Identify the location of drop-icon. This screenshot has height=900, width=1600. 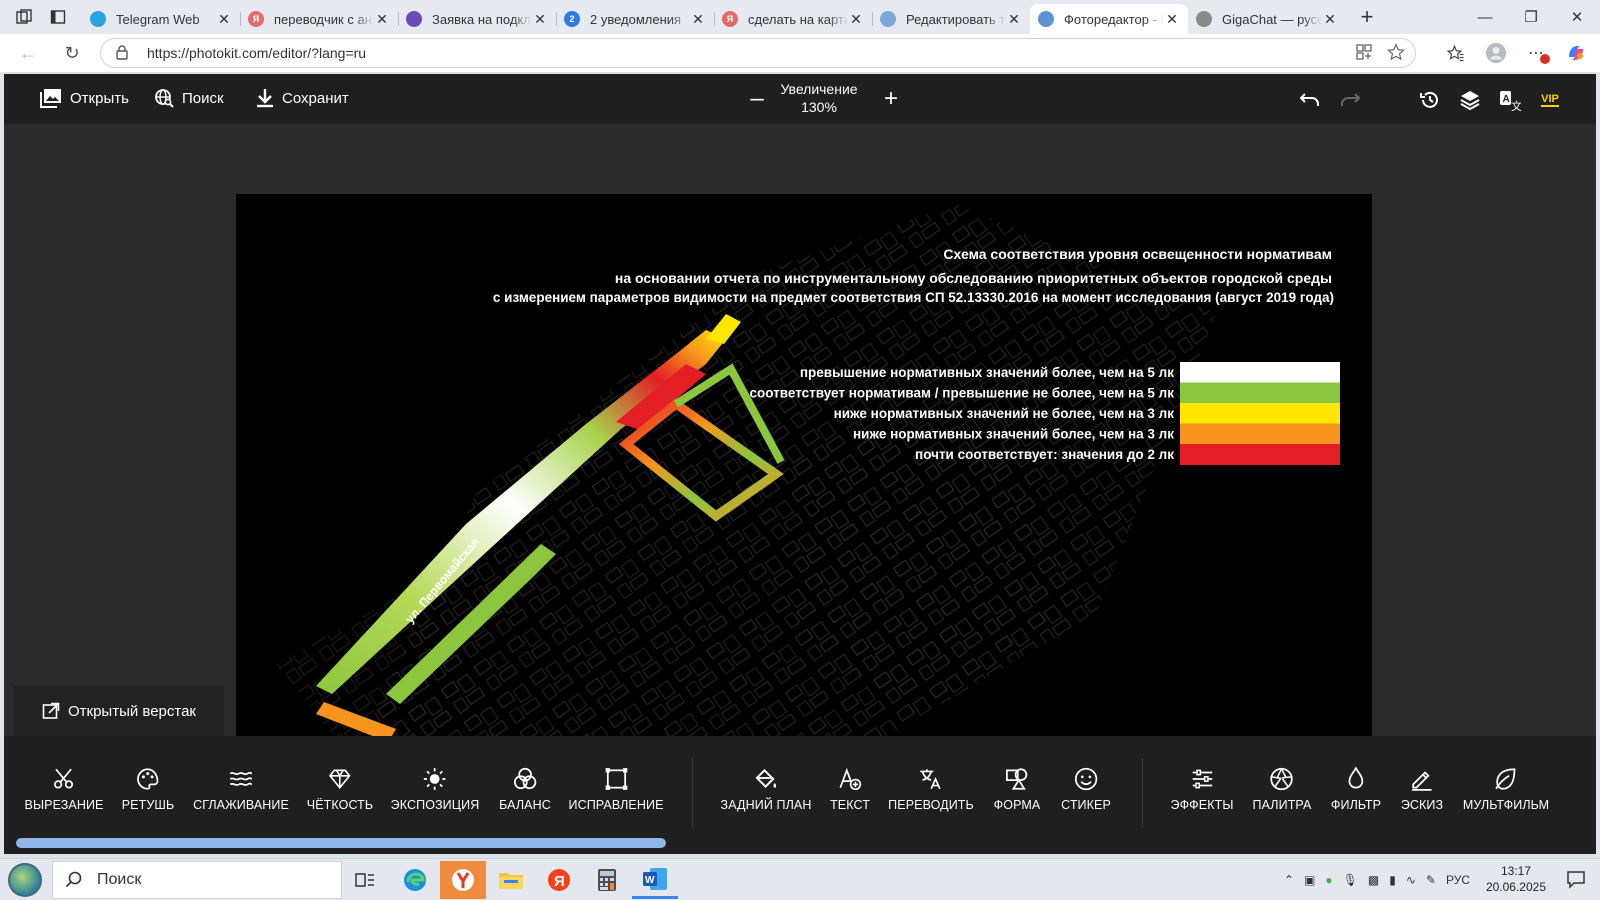
(1356, 777).